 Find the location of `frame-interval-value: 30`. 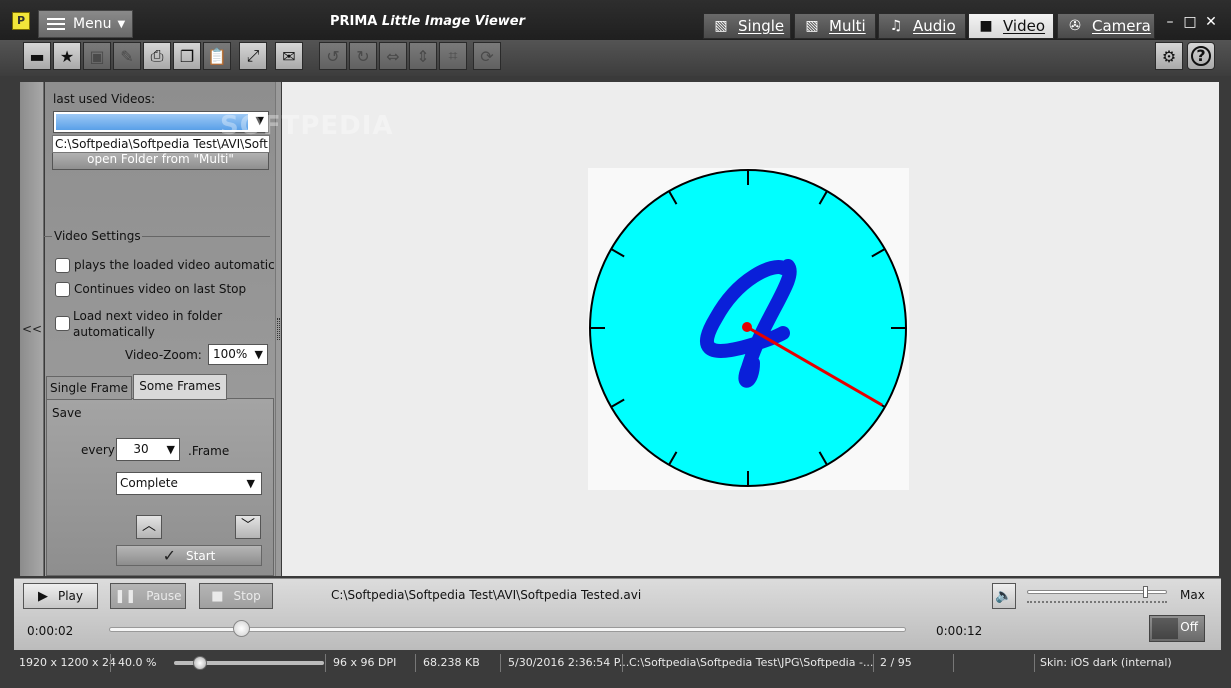

frame-interval-value: 30 is located at coordinates (141, 449).